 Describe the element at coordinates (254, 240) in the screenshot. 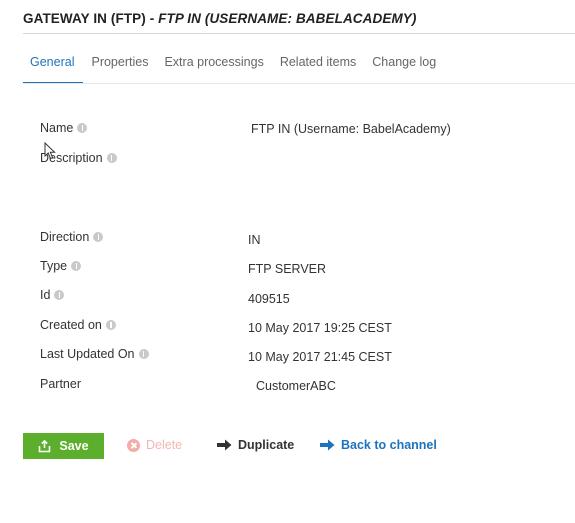

I see `direction-value: IN` at that location.